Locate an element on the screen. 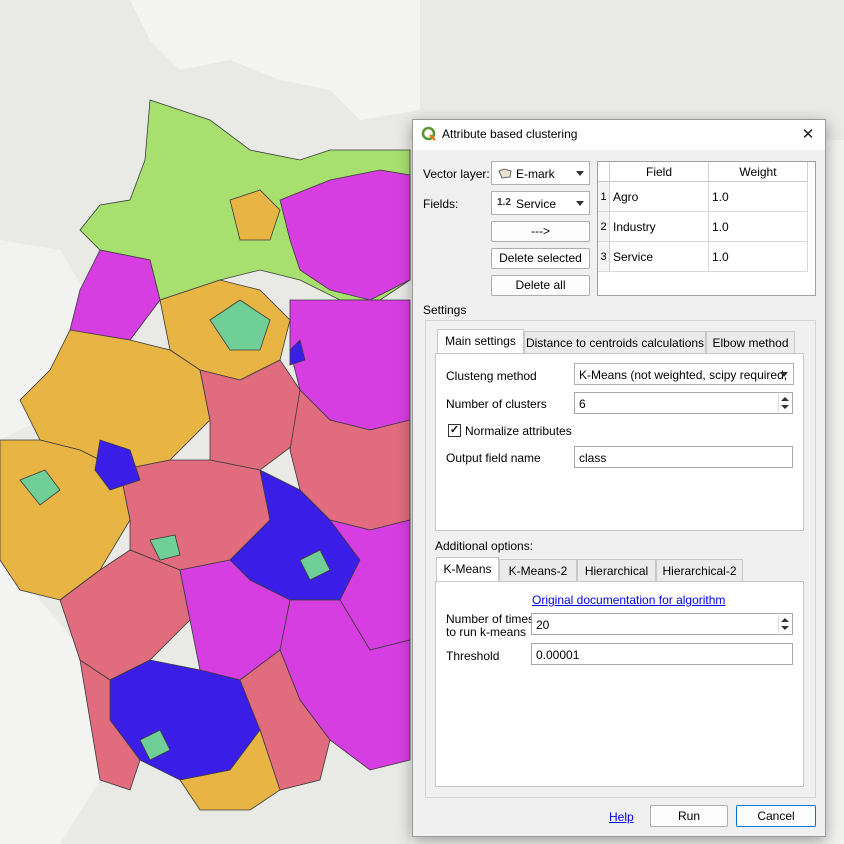  qgis-icon is located at coordinates (428, 133).